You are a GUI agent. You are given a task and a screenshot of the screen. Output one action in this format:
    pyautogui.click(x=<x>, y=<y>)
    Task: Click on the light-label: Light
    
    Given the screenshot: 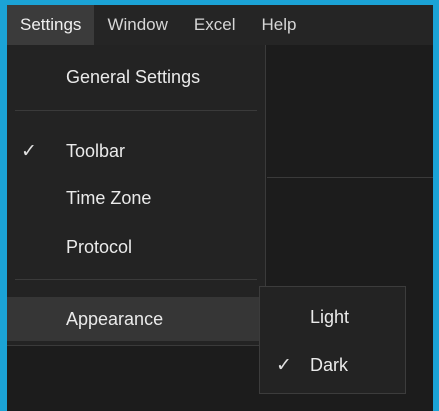 What is the action you would take?
    pyautogui.click(x=330, y=316)
    